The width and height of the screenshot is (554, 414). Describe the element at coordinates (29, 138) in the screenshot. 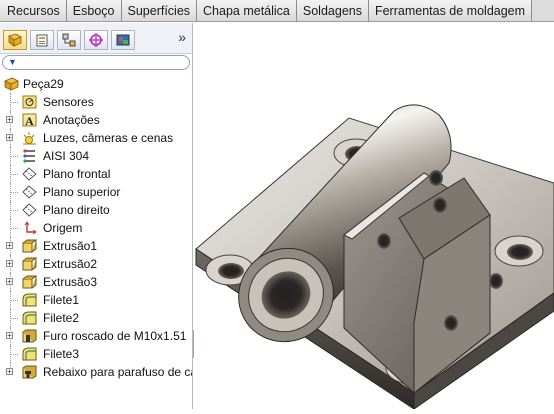

I see `lights-icon` at that location.